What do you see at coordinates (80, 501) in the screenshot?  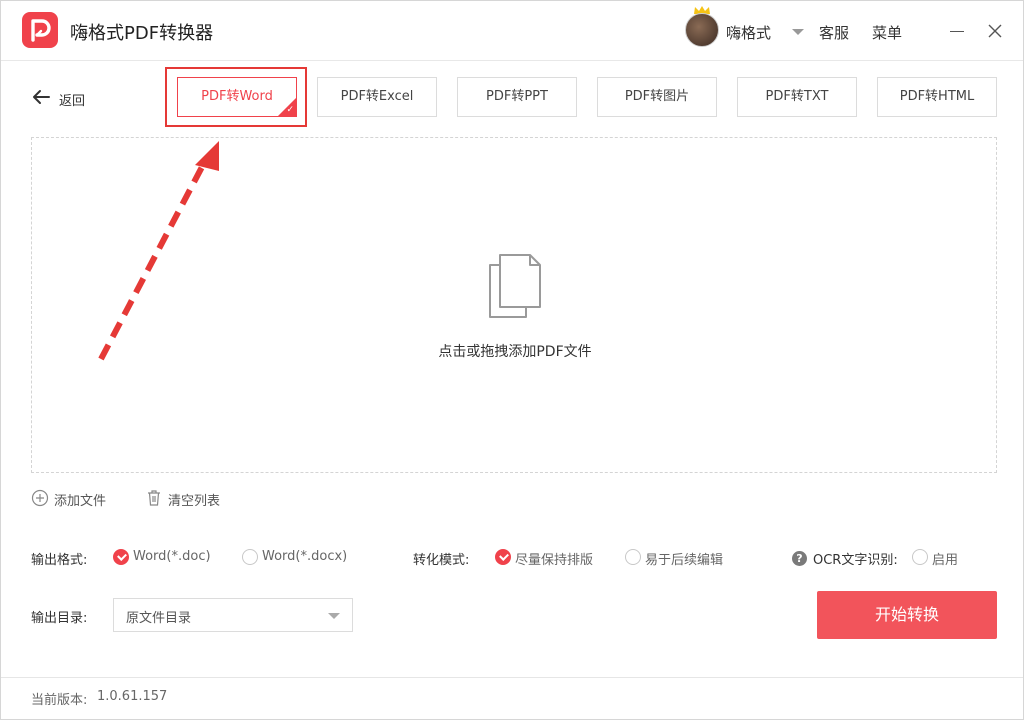 I see `add-file-label: 添加文件` at bounding box center [80, 501].